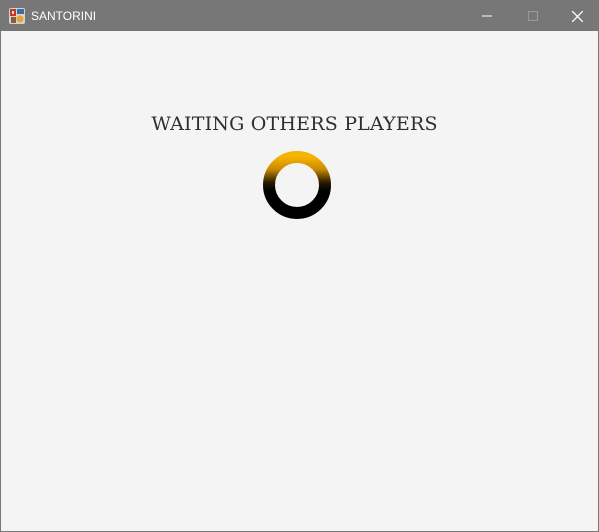 The height and width of the screenshot is (532, 599). I want to click on maximize-icon, so click(533, 16).